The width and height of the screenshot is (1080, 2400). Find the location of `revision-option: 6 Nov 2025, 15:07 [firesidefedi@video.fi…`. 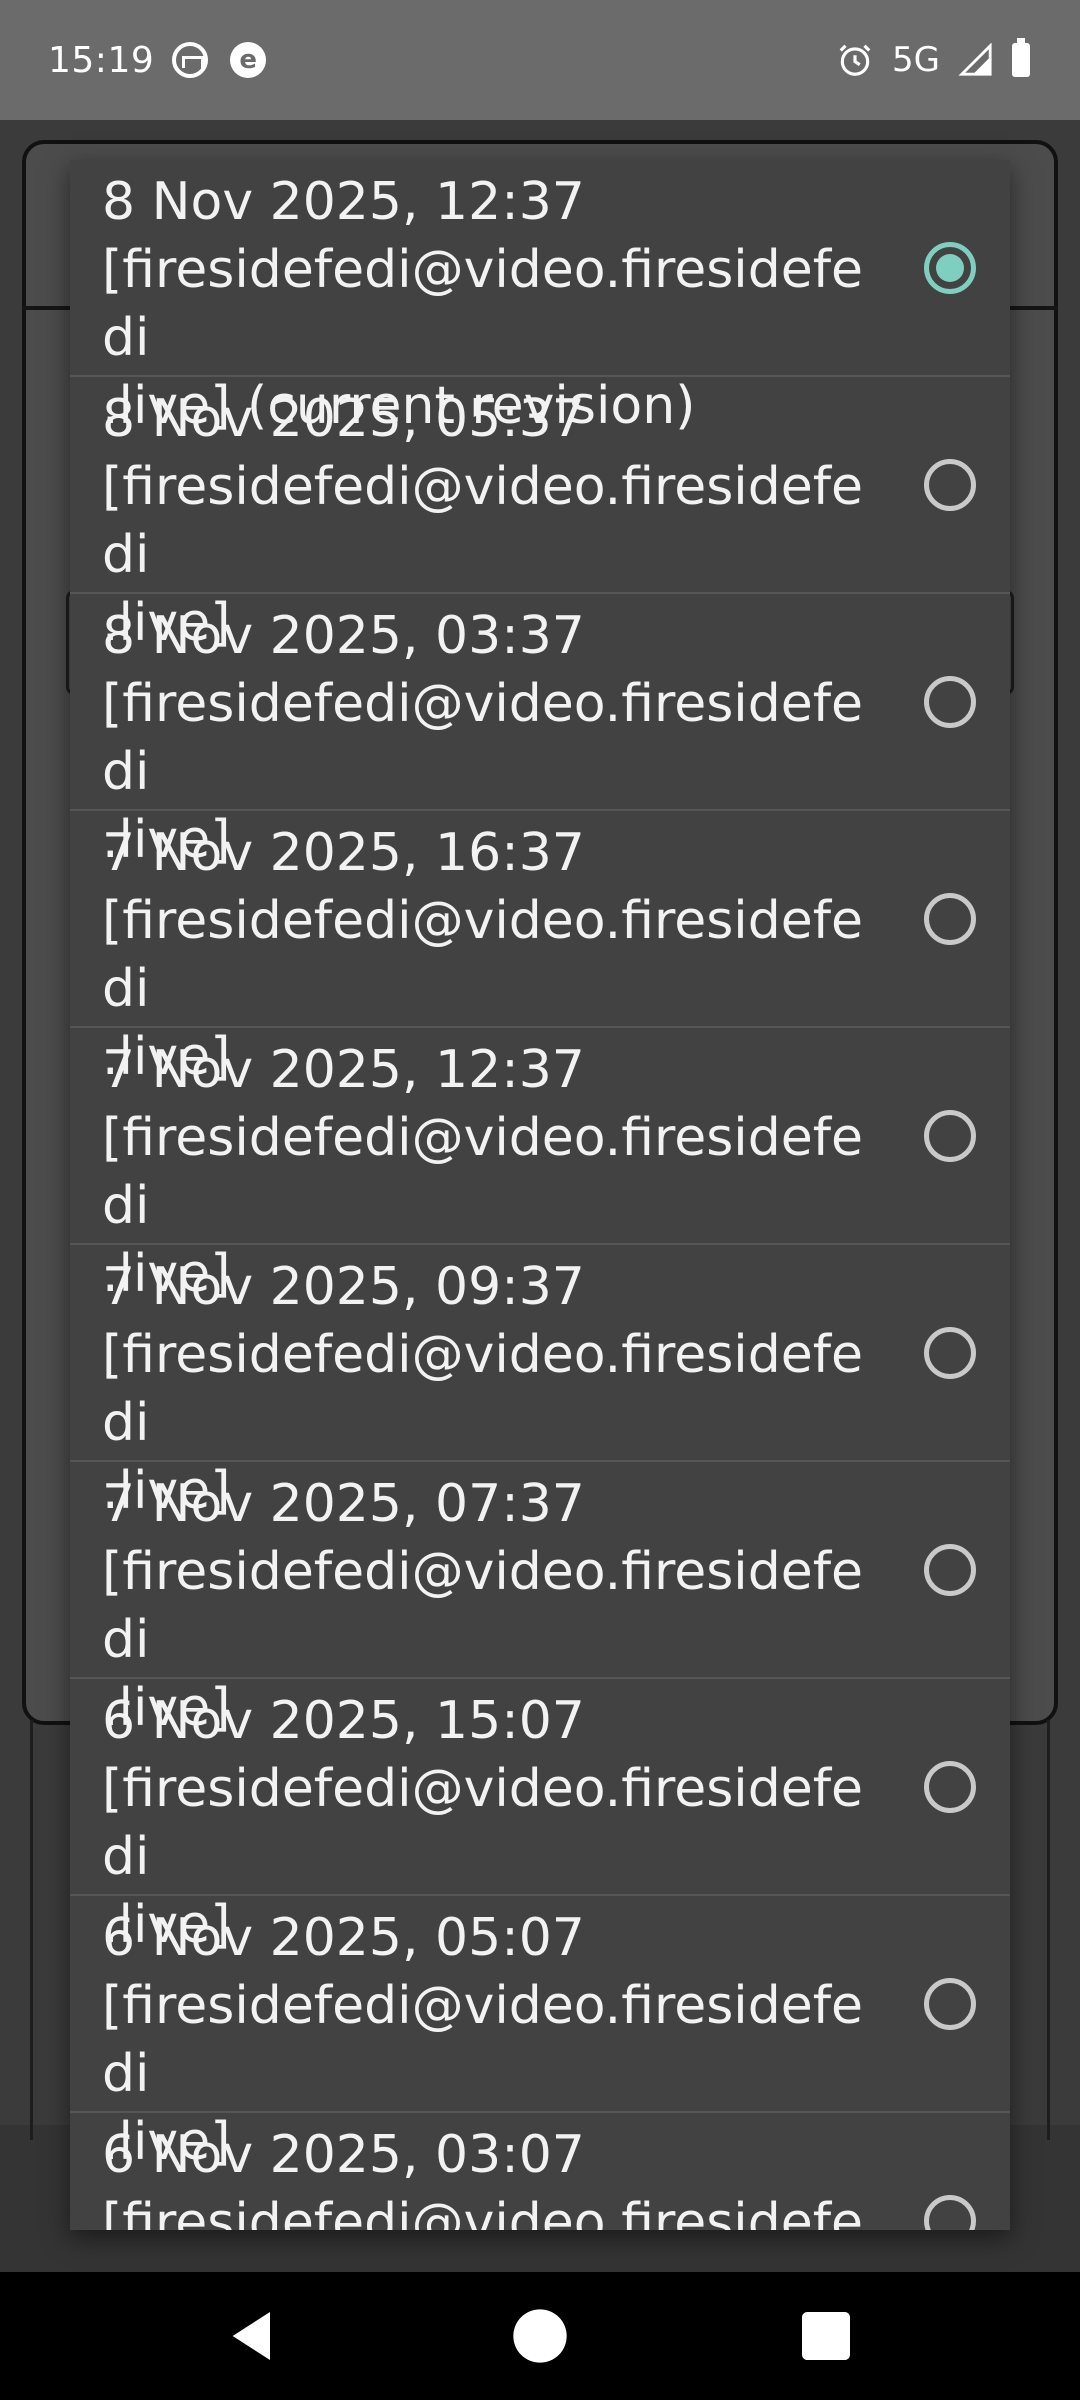

revision-option: 6 Nov 2025, 15:07 [firesidefedi@video.fi… is located at coordinates (540, 1817).